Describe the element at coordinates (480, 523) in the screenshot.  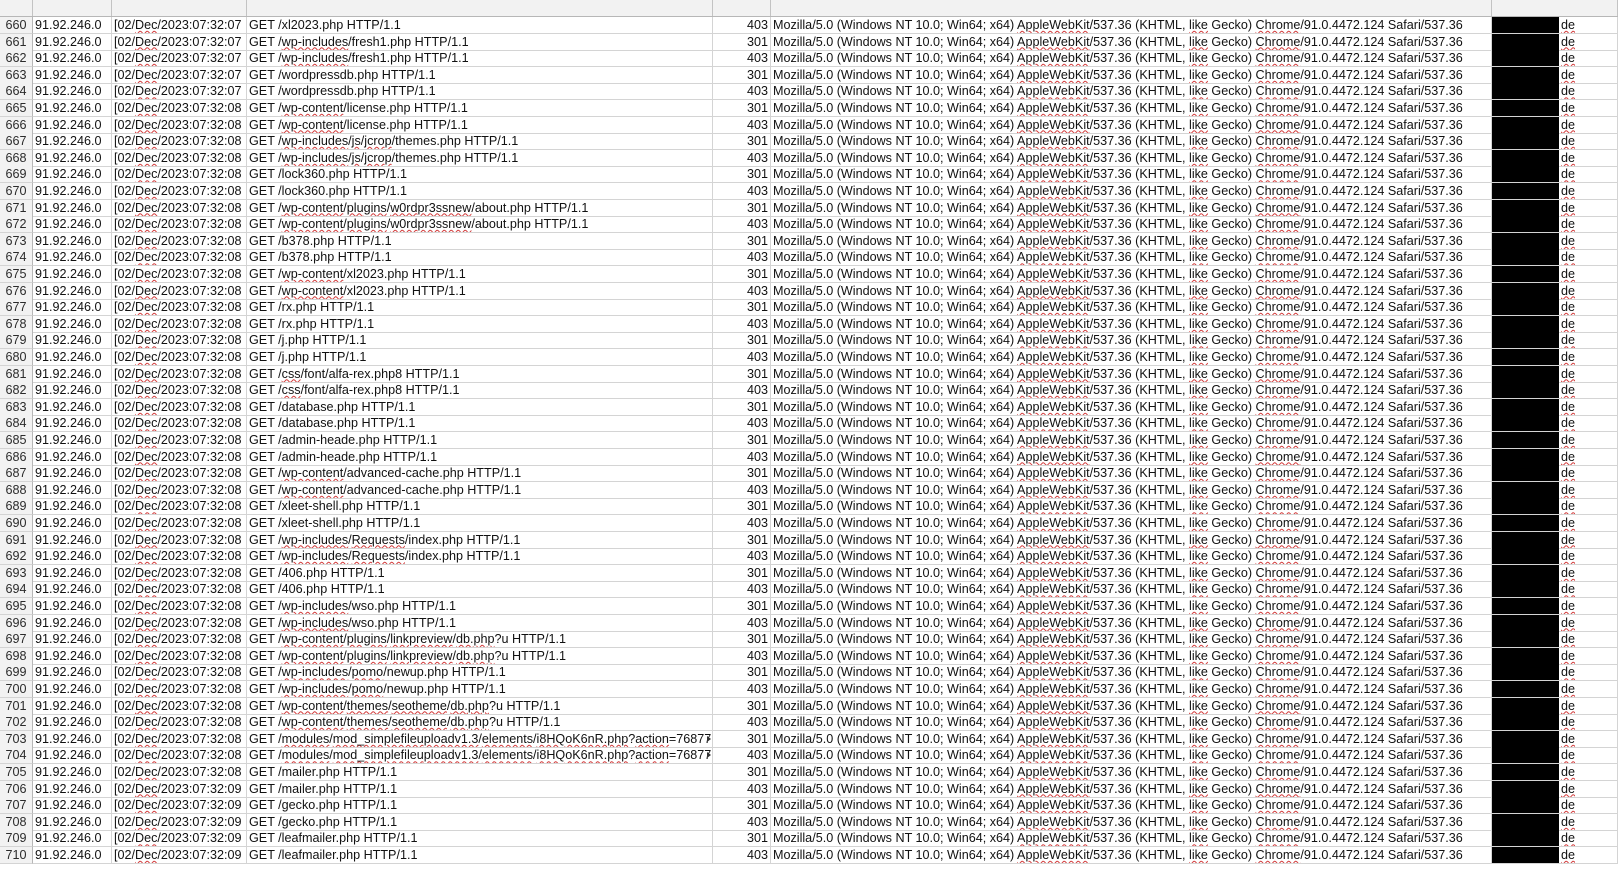
I see `cell-request: GET /xleet-shell.php HTTP/1.1` at that location.